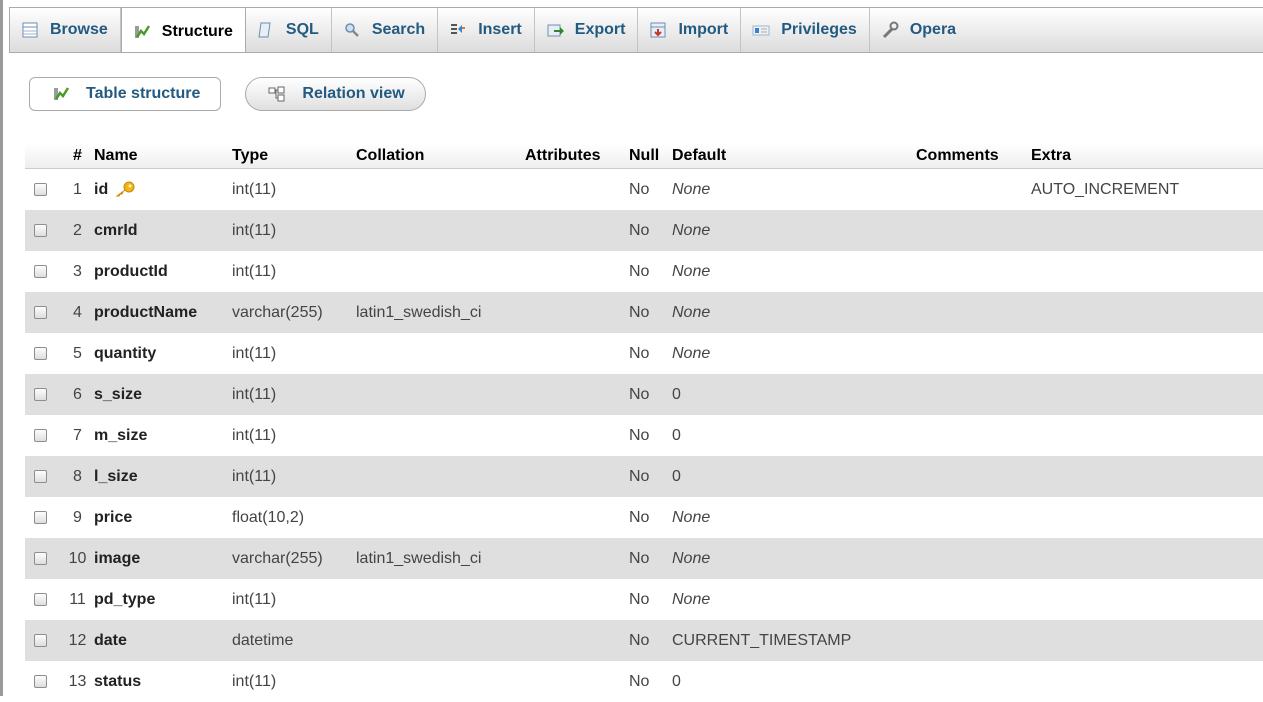  I want to click on column-name: id, so click(101, 189).